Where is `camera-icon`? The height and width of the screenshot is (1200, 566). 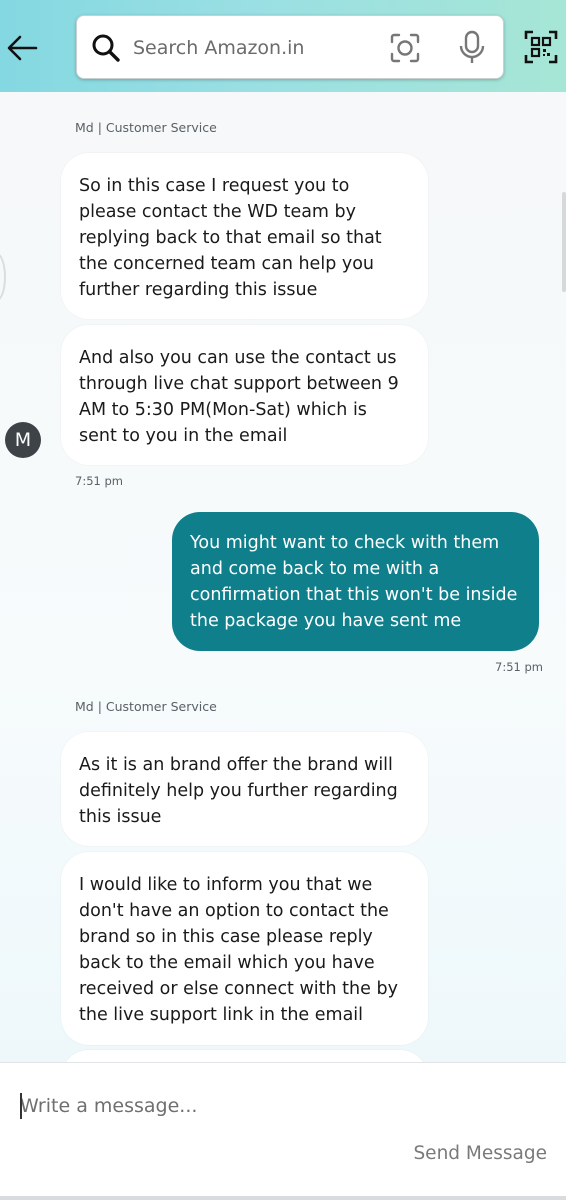
camera-icon is located at coordinates (405, 48).